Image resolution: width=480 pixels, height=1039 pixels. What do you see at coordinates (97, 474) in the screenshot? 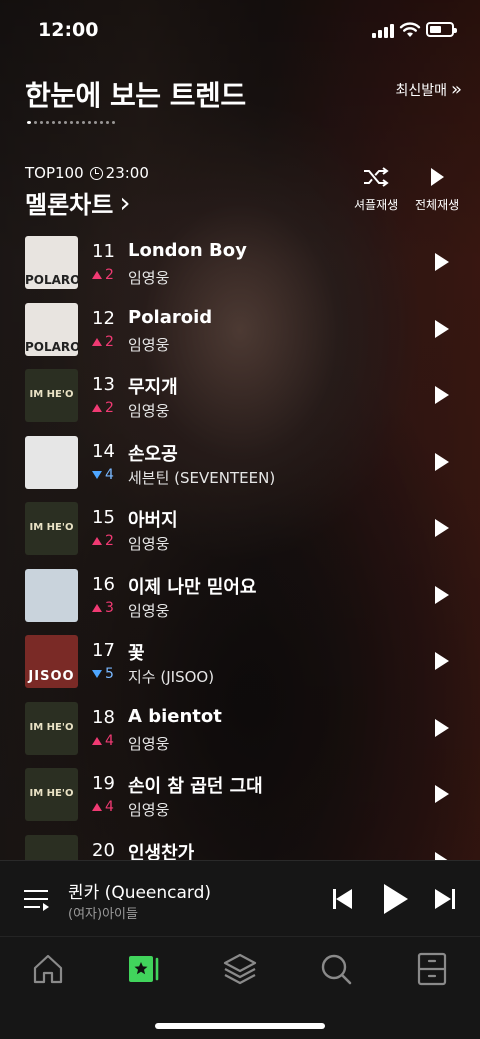
I see `rank-down-icon` at bounding box center [97, 474].